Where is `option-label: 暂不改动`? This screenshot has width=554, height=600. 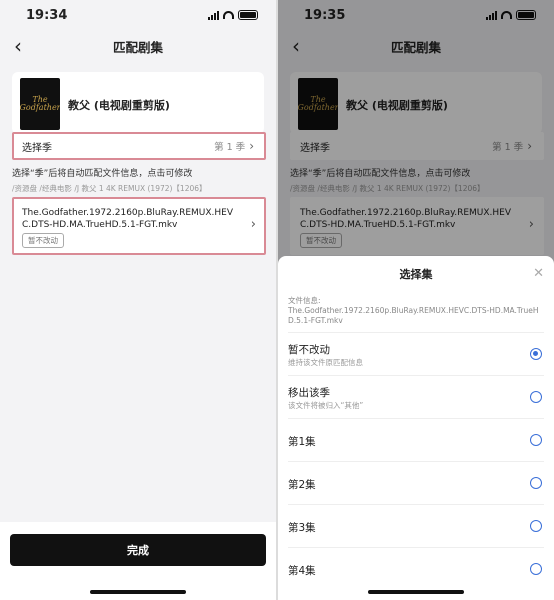
option-label: 暂不改动 is located at coordinates (309, 350).